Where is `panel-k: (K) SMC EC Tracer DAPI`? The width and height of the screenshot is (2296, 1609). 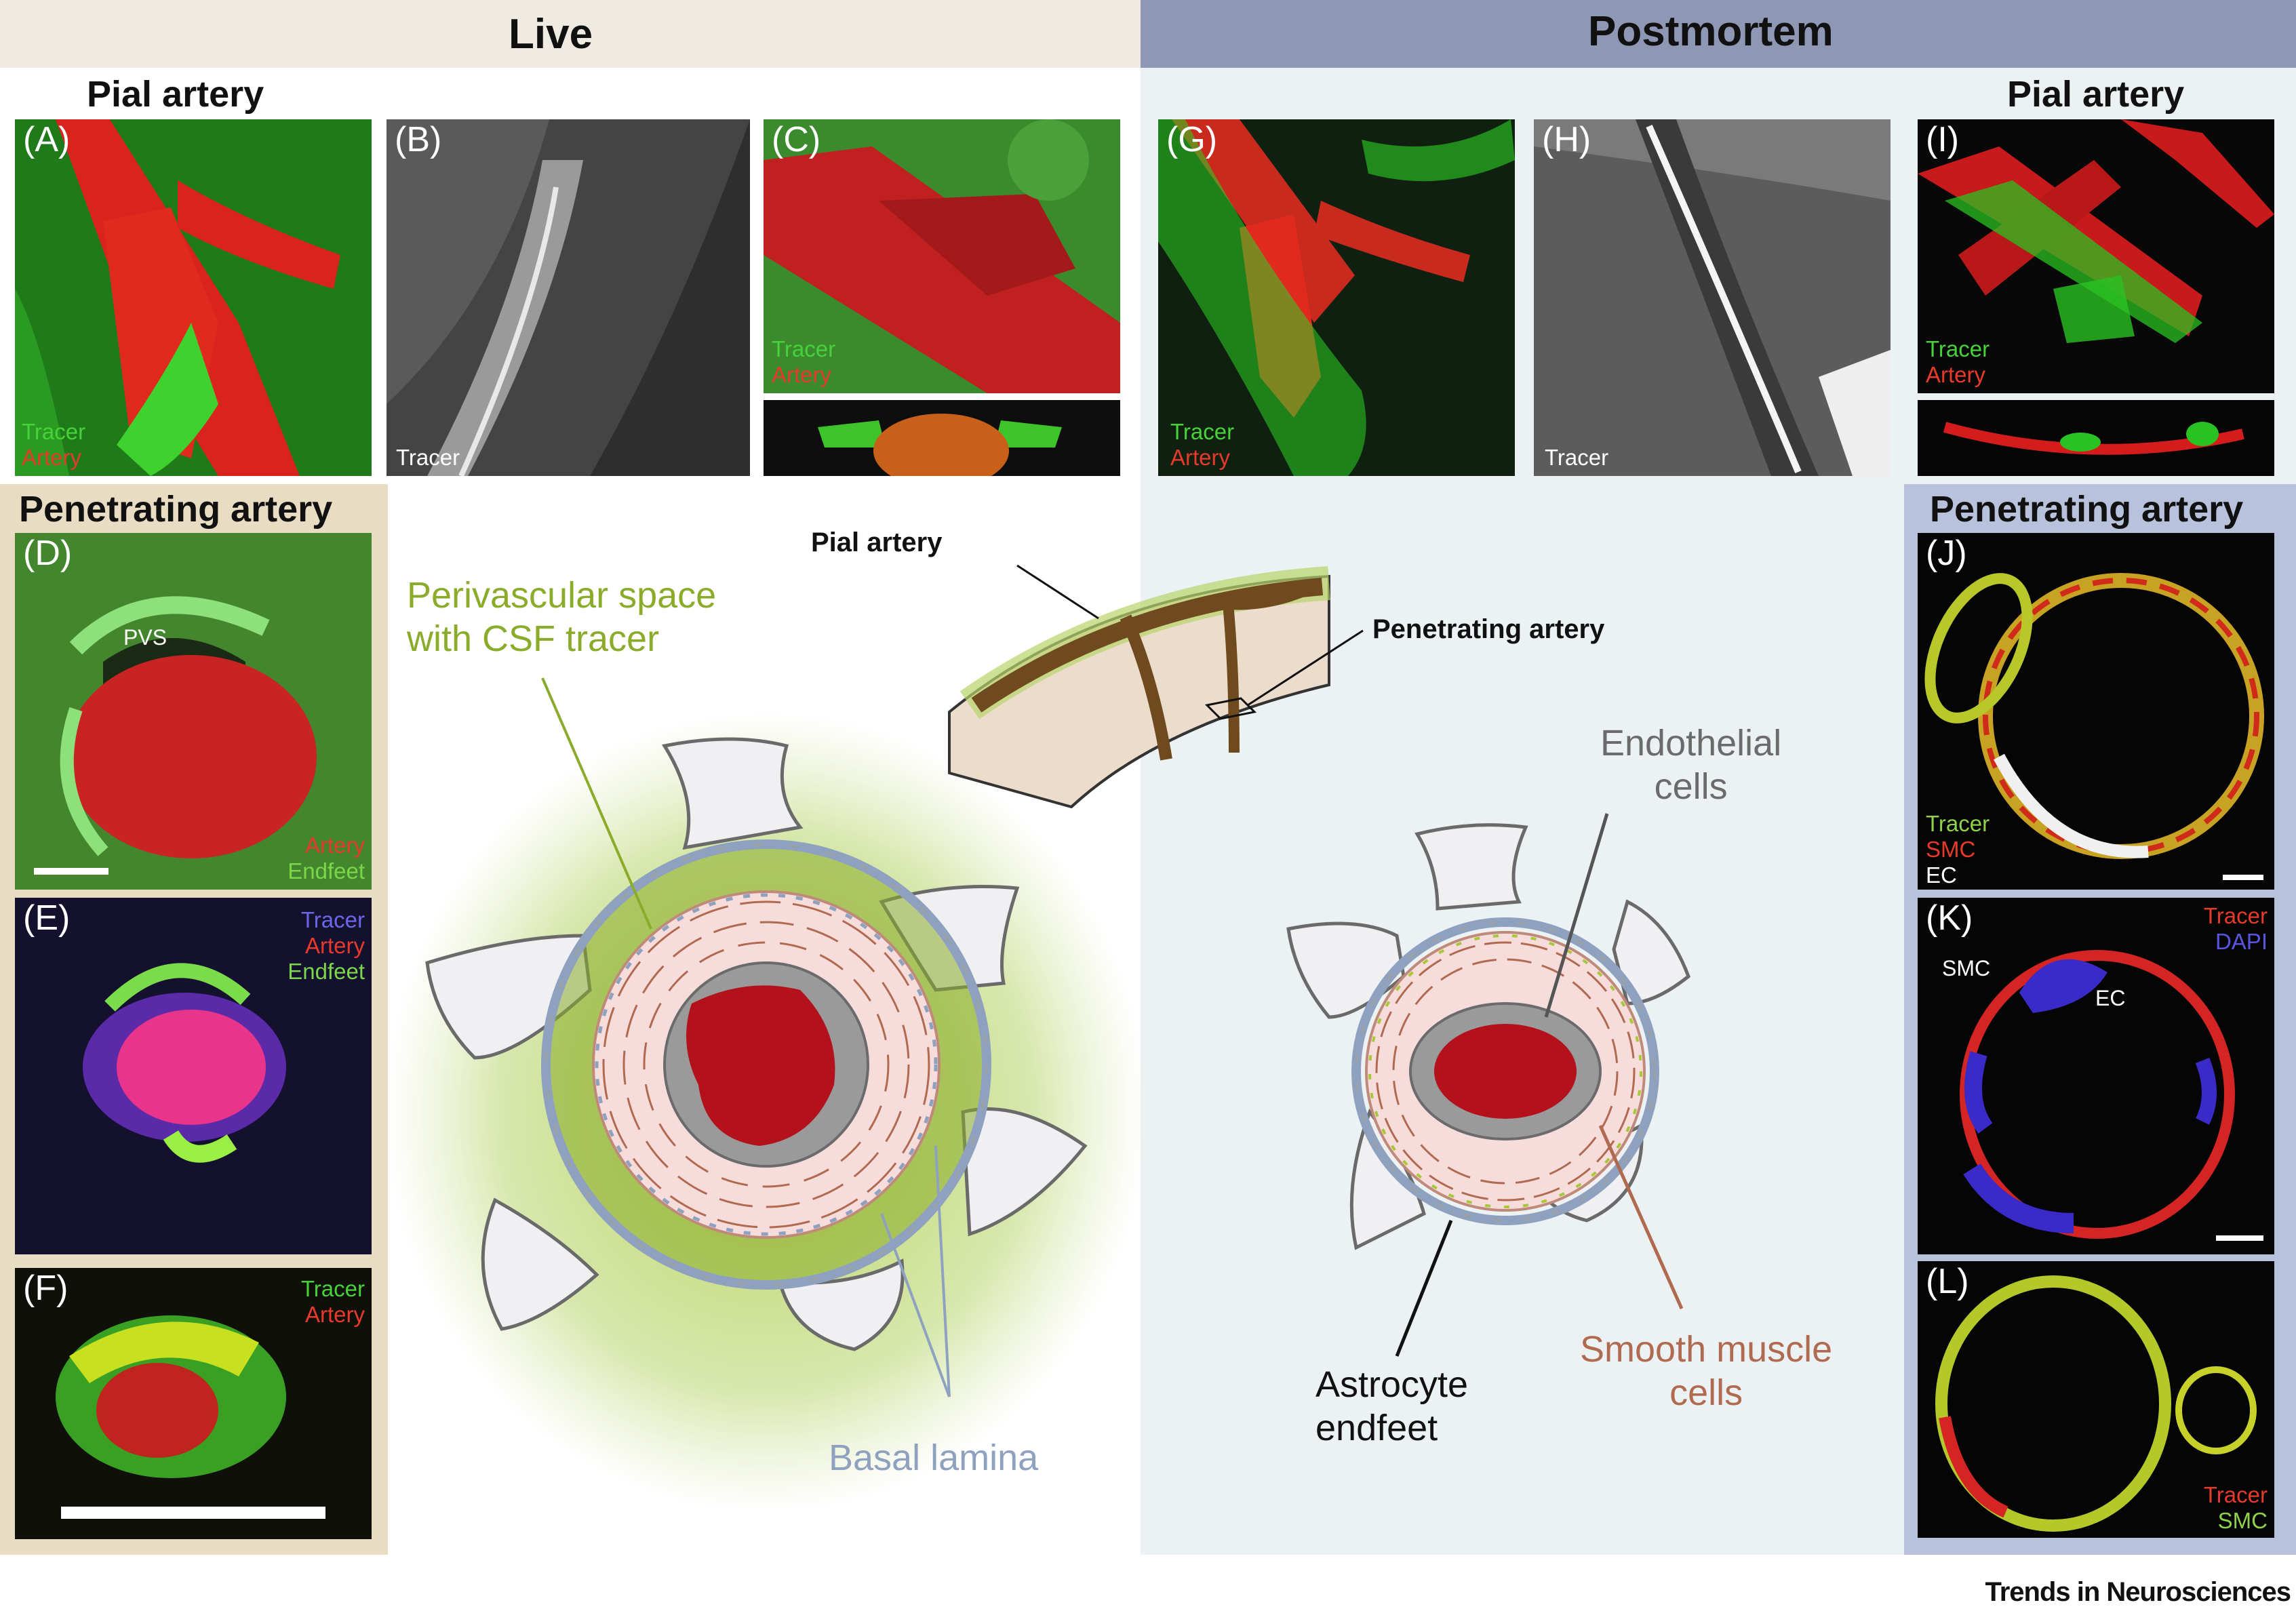
panel-k: (K) SMC EC Tracer DAPI is located at coordinates (2096, 1076).